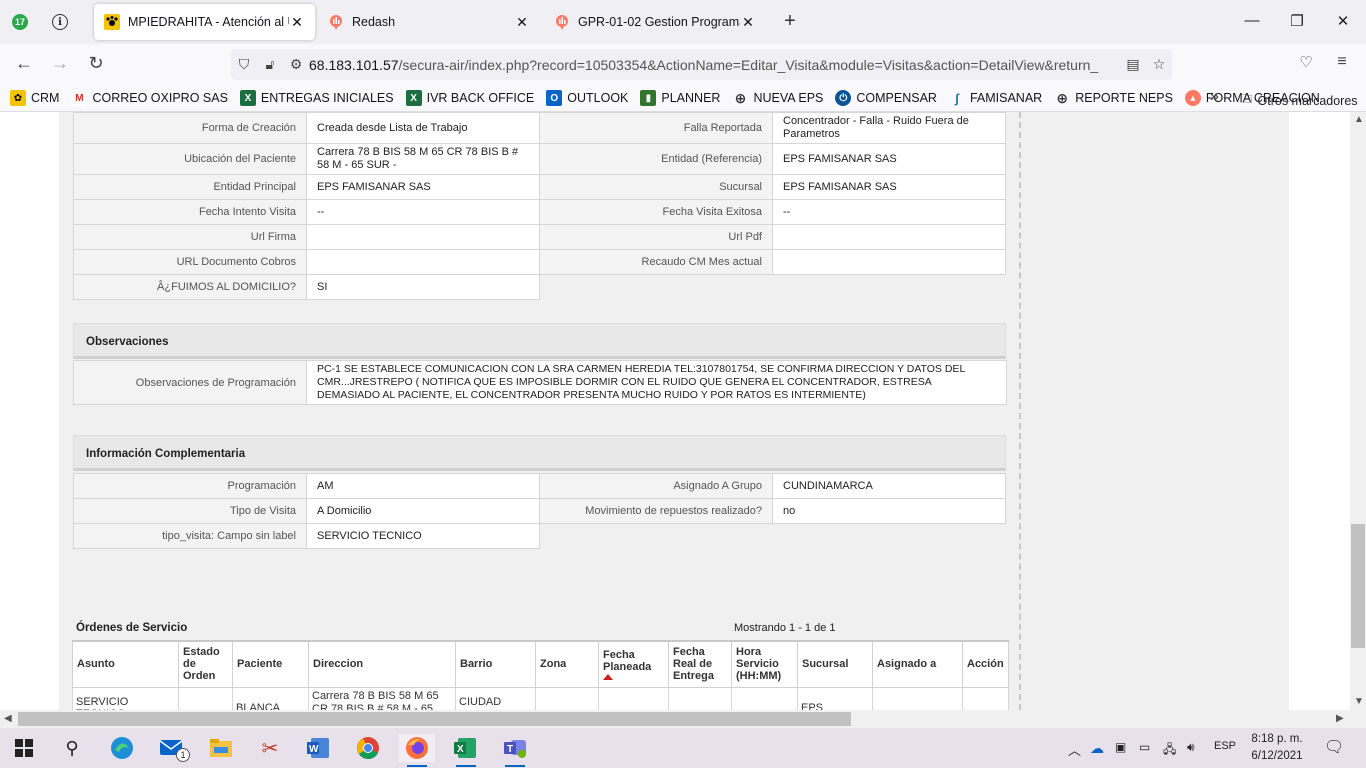 This screenshot has width=1366, height=768. Describe the element at coordinates (270, 748) in the screenshot. I see `snipping-tool-icon: ✂` at that location.